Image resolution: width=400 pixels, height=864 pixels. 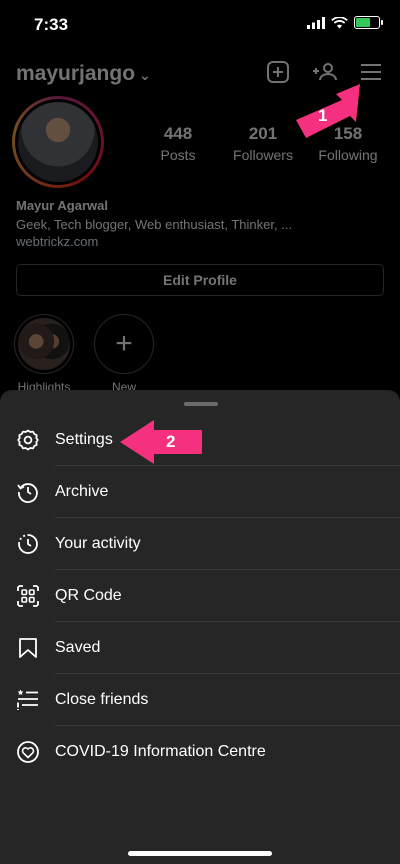 What do you see at coordinates (76, 73) in the screenshot?
I see `username-text: mayurjango` at bounding box center [76, 73].